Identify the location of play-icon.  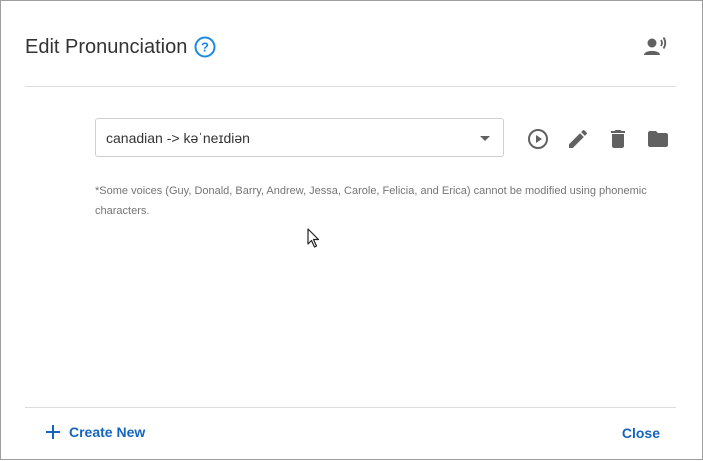
(538, 139).